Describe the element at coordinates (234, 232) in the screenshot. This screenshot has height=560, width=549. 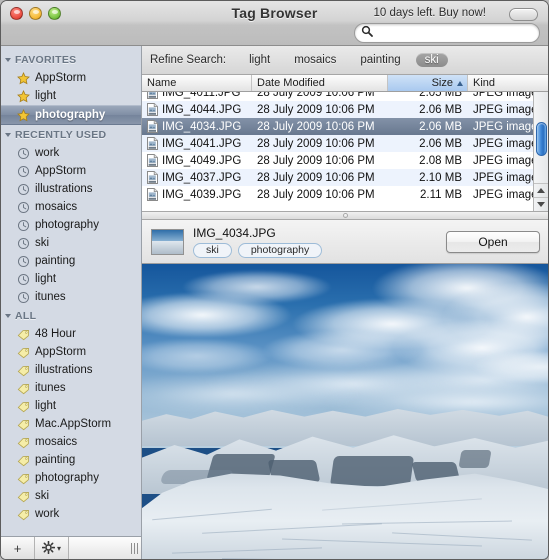
I see `preview-filename: IMG_4034.JPG` at that location.